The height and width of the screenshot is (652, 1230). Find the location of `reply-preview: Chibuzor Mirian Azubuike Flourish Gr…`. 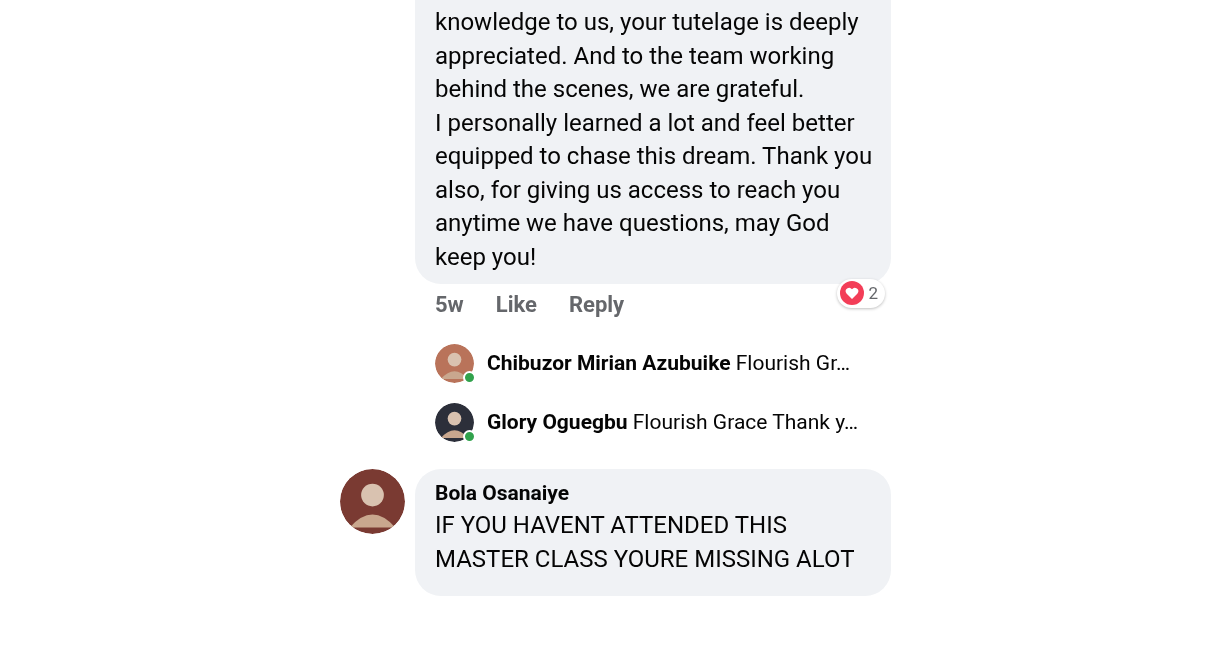

reply-preview: Chibuzor Mirian Azubuike Flourish Gr… is located at coordinates (669, 363).